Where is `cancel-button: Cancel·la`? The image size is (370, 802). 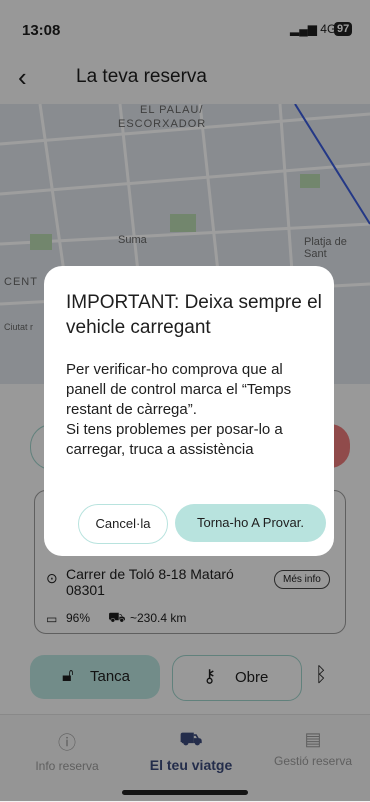 cancel-button: Cancel·la is located at coordinates (123, 524).